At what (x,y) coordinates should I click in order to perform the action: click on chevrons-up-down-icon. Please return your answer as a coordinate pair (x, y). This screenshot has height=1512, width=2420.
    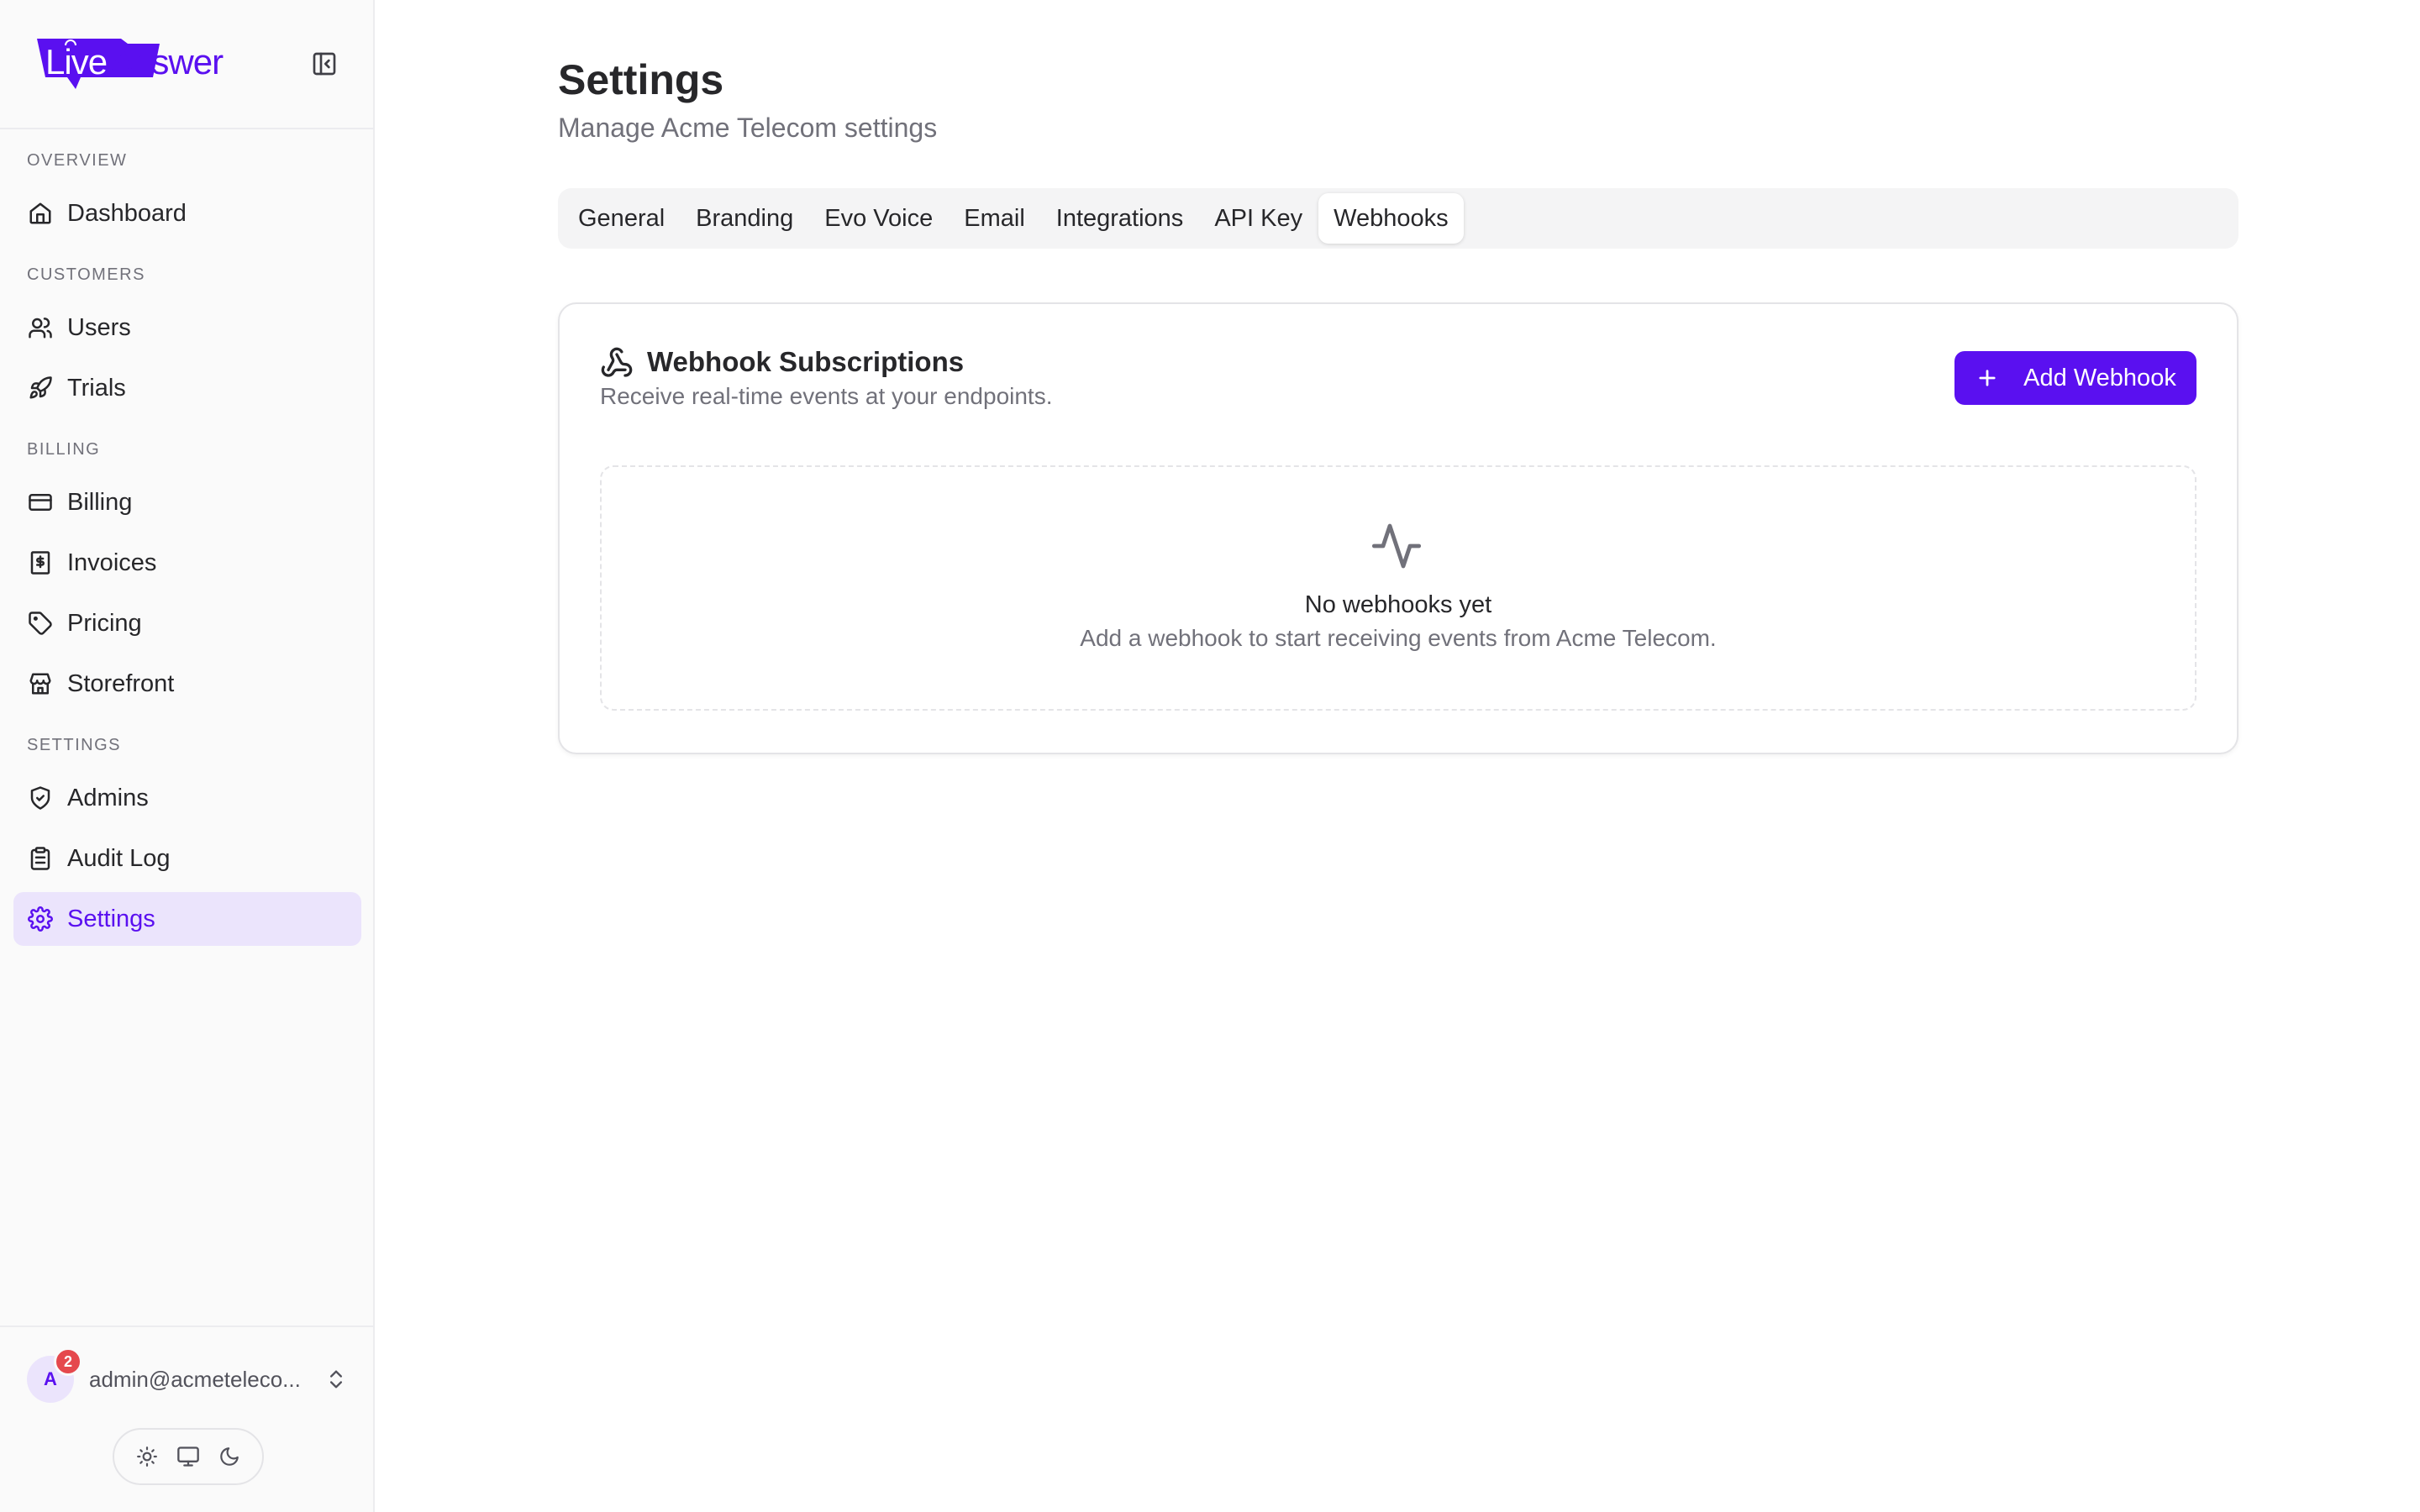
    Looking at the image, I should click on (337, 1379).